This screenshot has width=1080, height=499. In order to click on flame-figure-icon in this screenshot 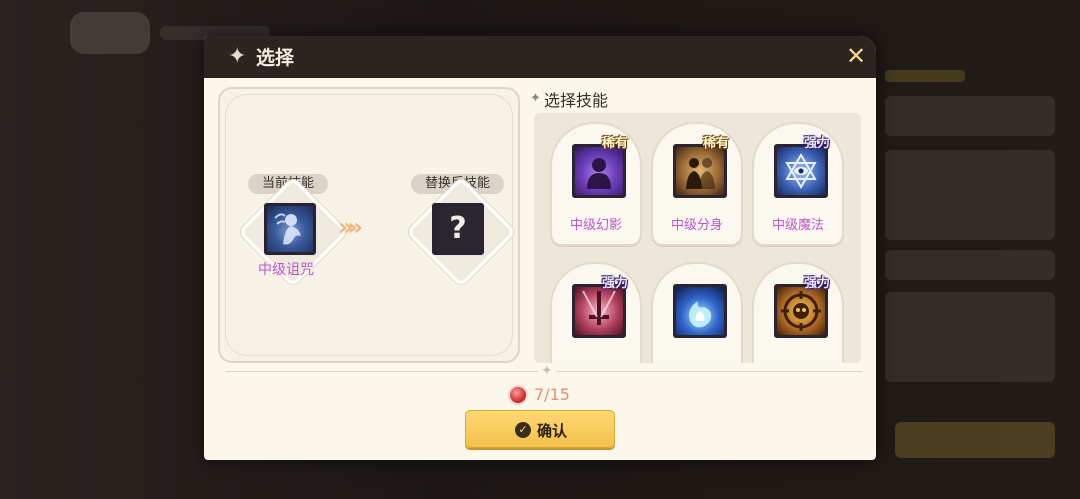, I will do `click(700, 314)`.